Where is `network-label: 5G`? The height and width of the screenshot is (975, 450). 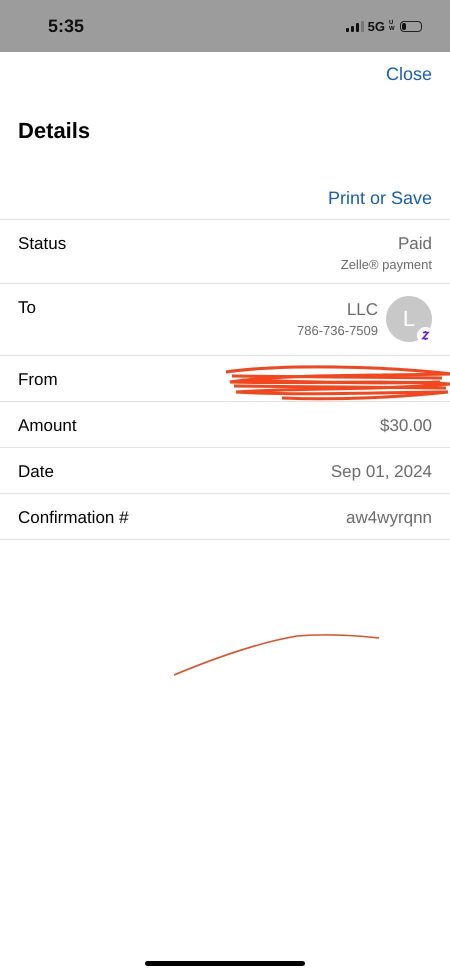
network-label: 5G is located at coordinates (376, 26).